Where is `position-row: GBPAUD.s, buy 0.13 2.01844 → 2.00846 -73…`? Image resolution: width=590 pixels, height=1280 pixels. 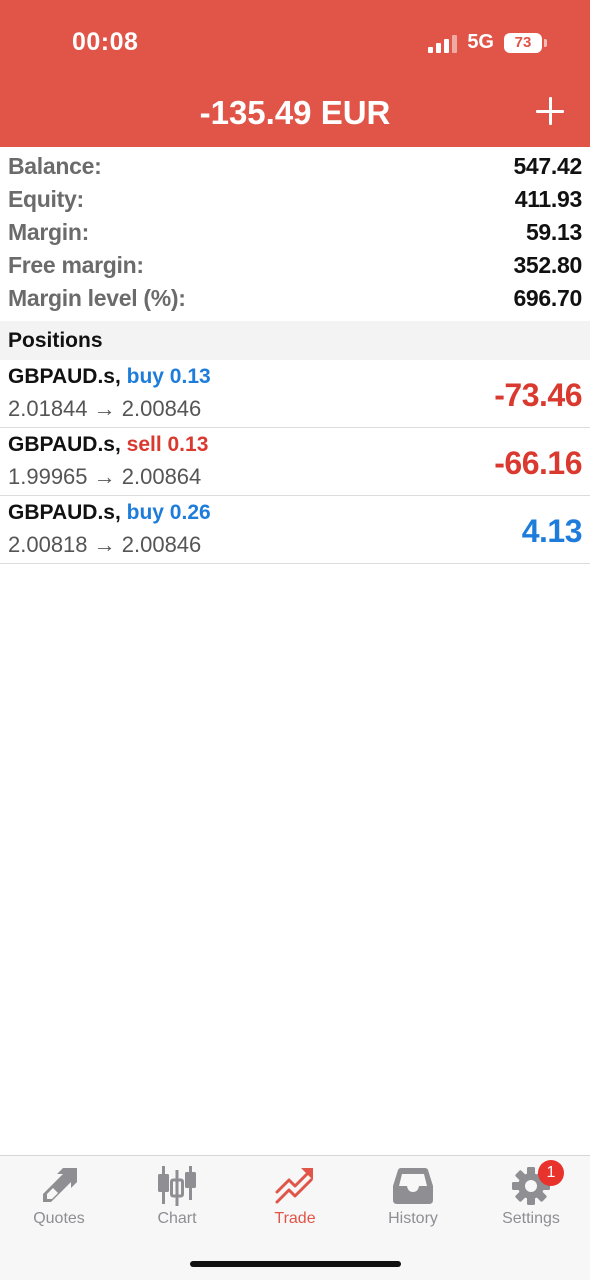
position-row: GBPAUD.s, buy 0.13 2.01844 → 2.00846 -73… is located at coordinates (295, 394).